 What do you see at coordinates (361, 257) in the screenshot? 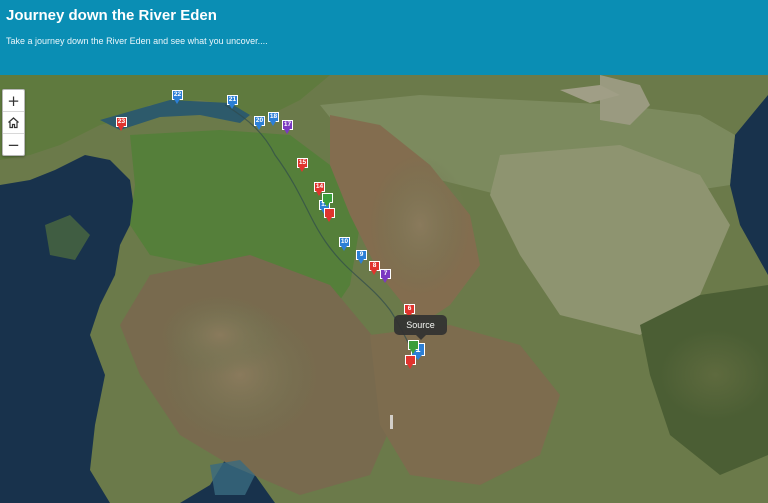
I see `map-marker: 9` at bounding box center [361, 257].